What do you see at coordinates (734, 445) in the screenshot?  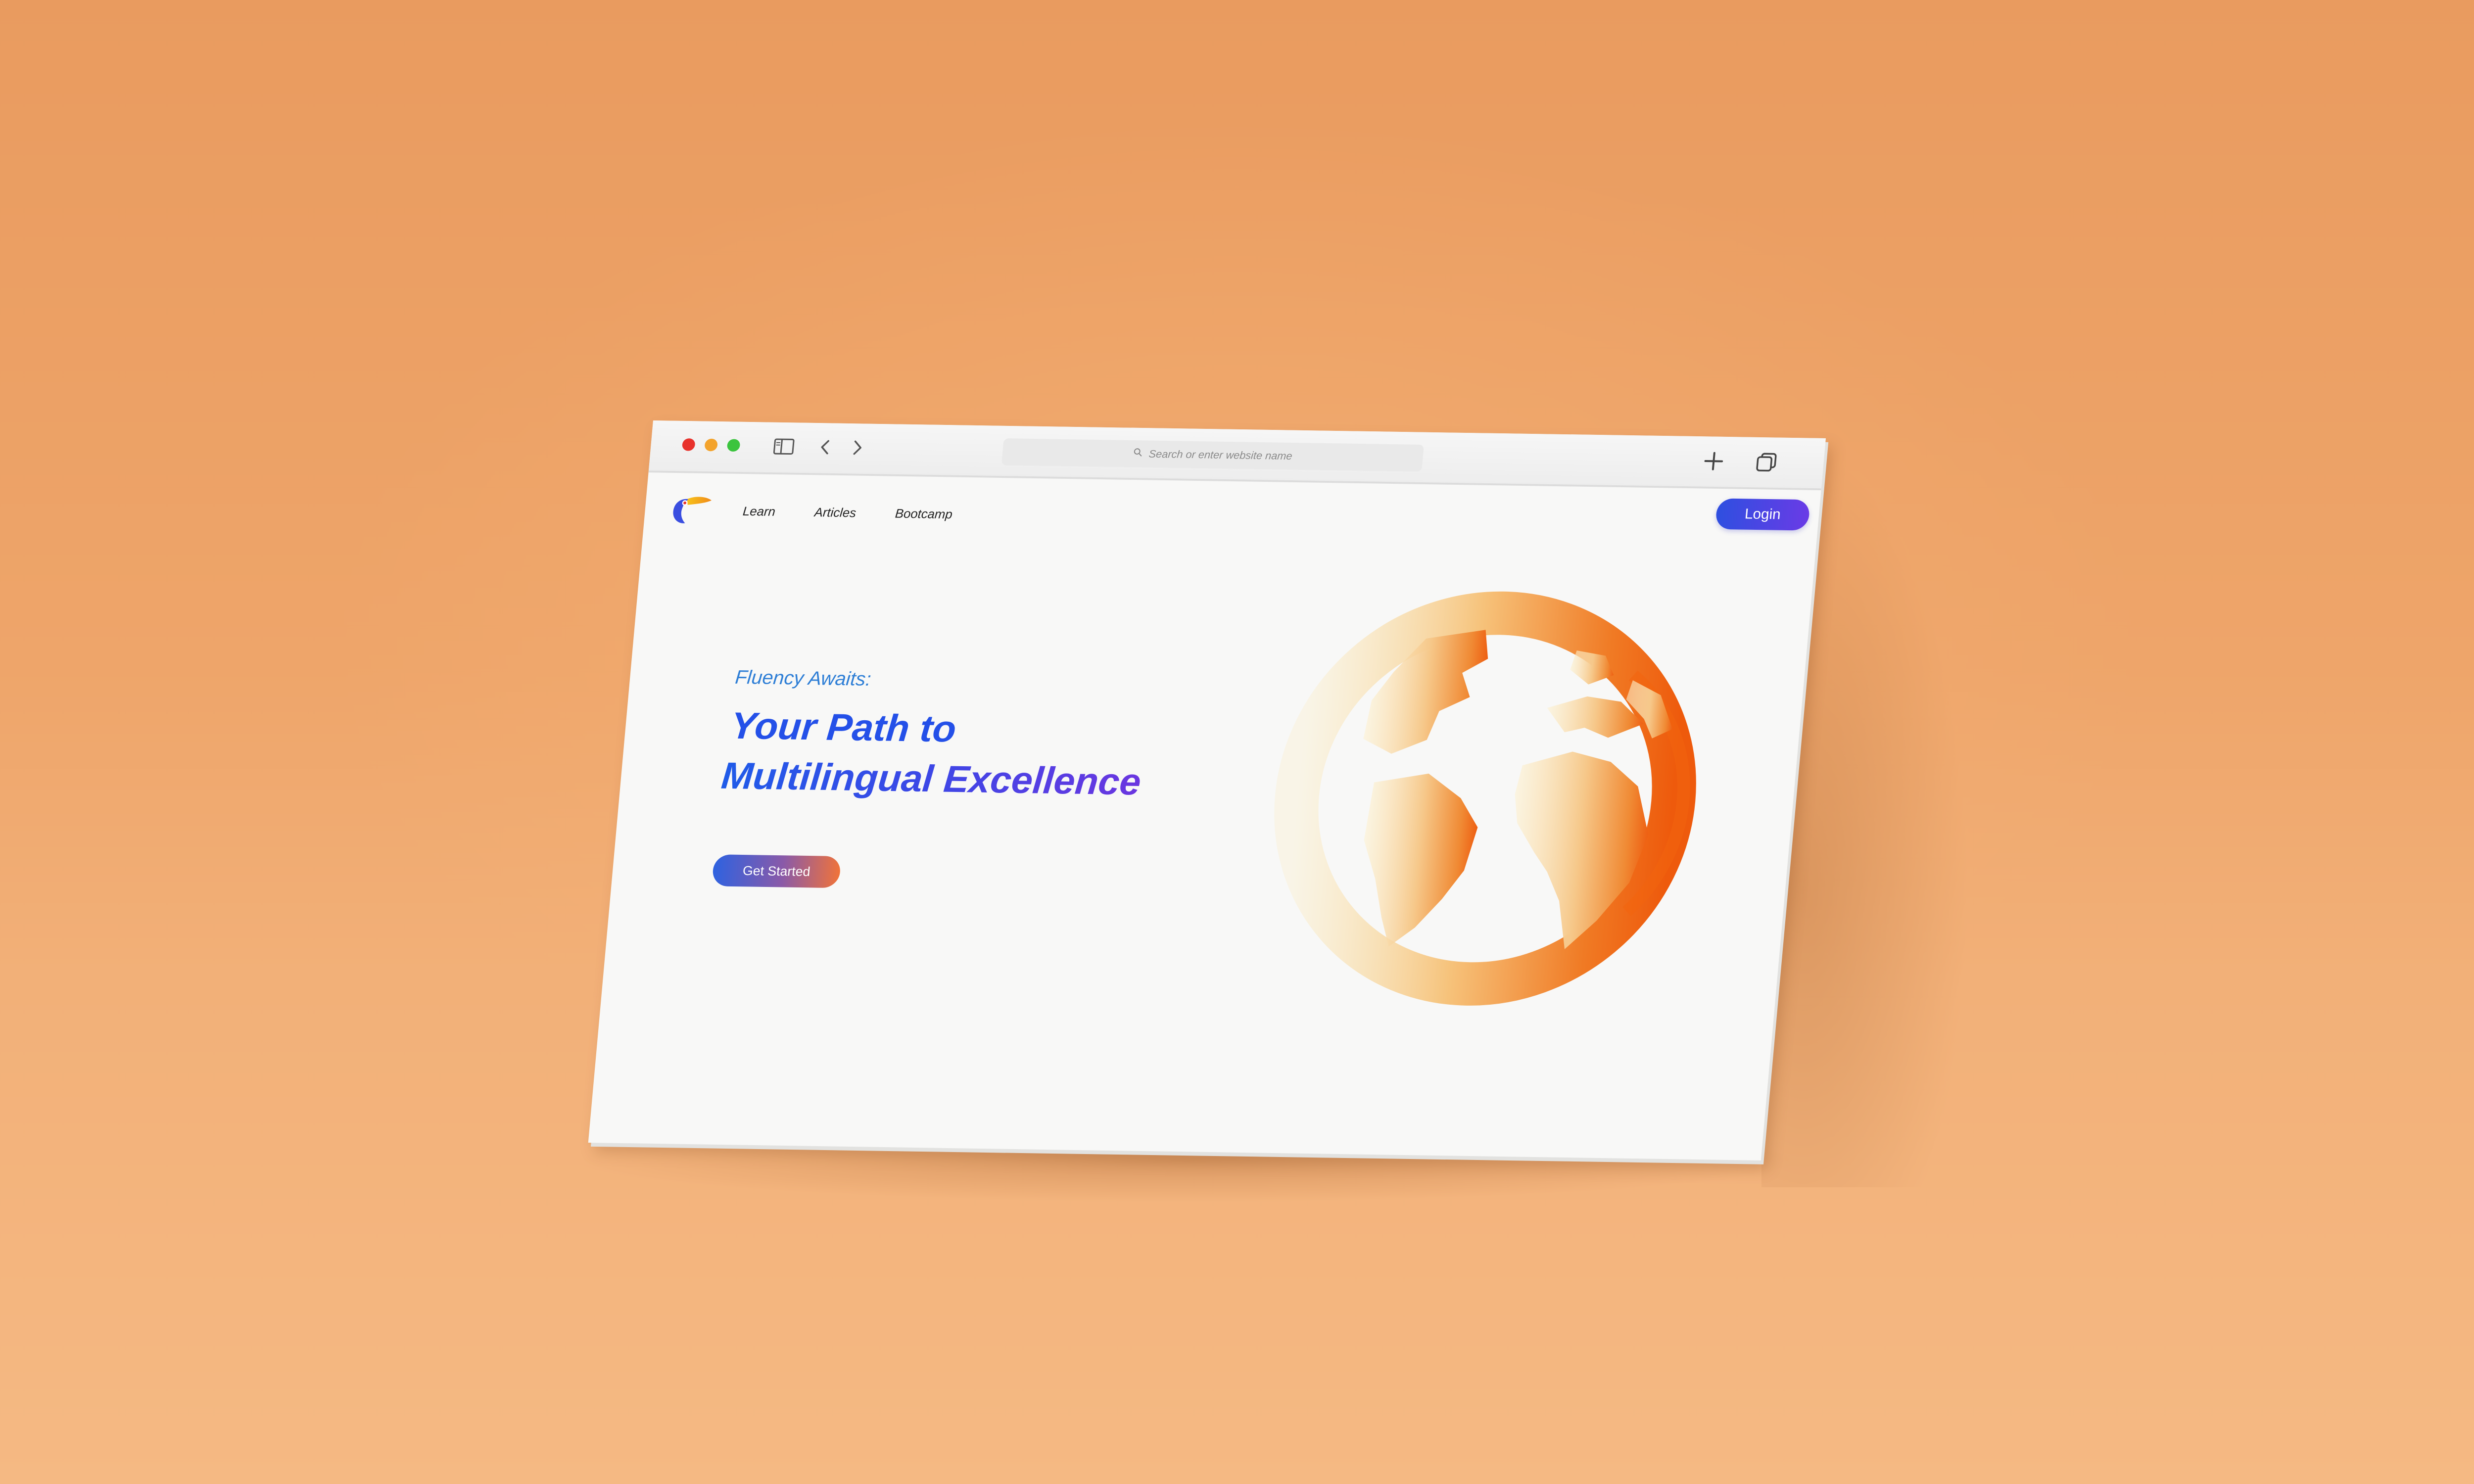 I see `zoom-window-button` at bounding box center [734, 445].